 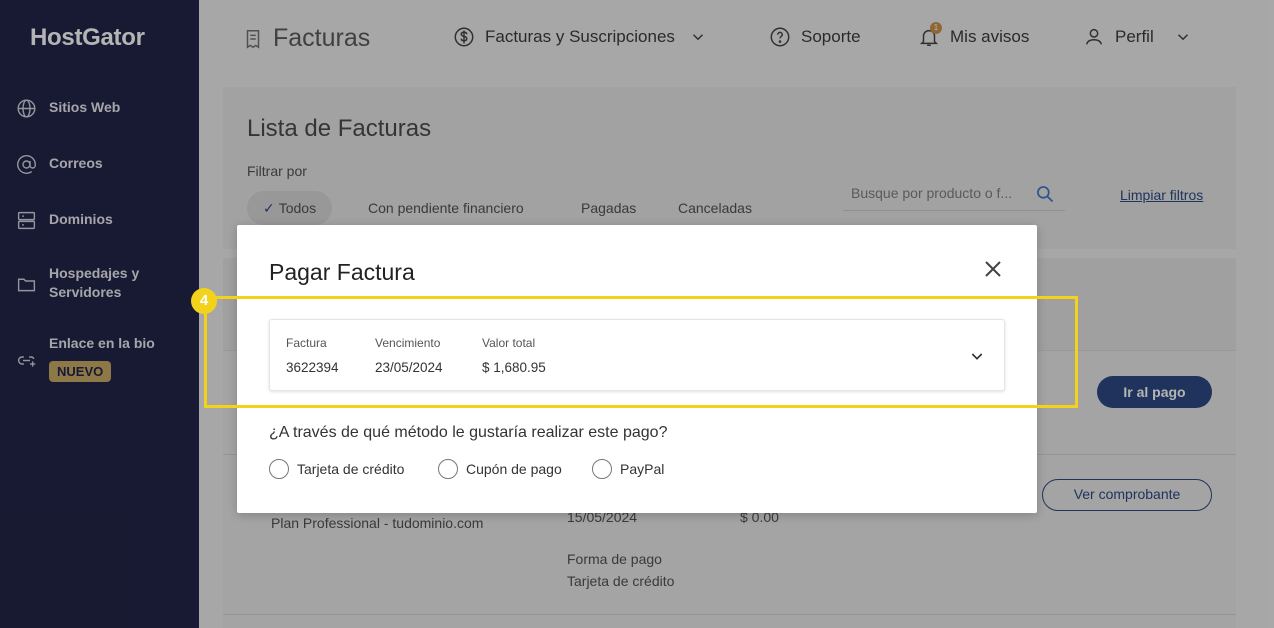 What do you see at coordinates (204, 301) in the screenshot?
I see `tutorial-step-badge: 4` at bounding box center [204, 301].